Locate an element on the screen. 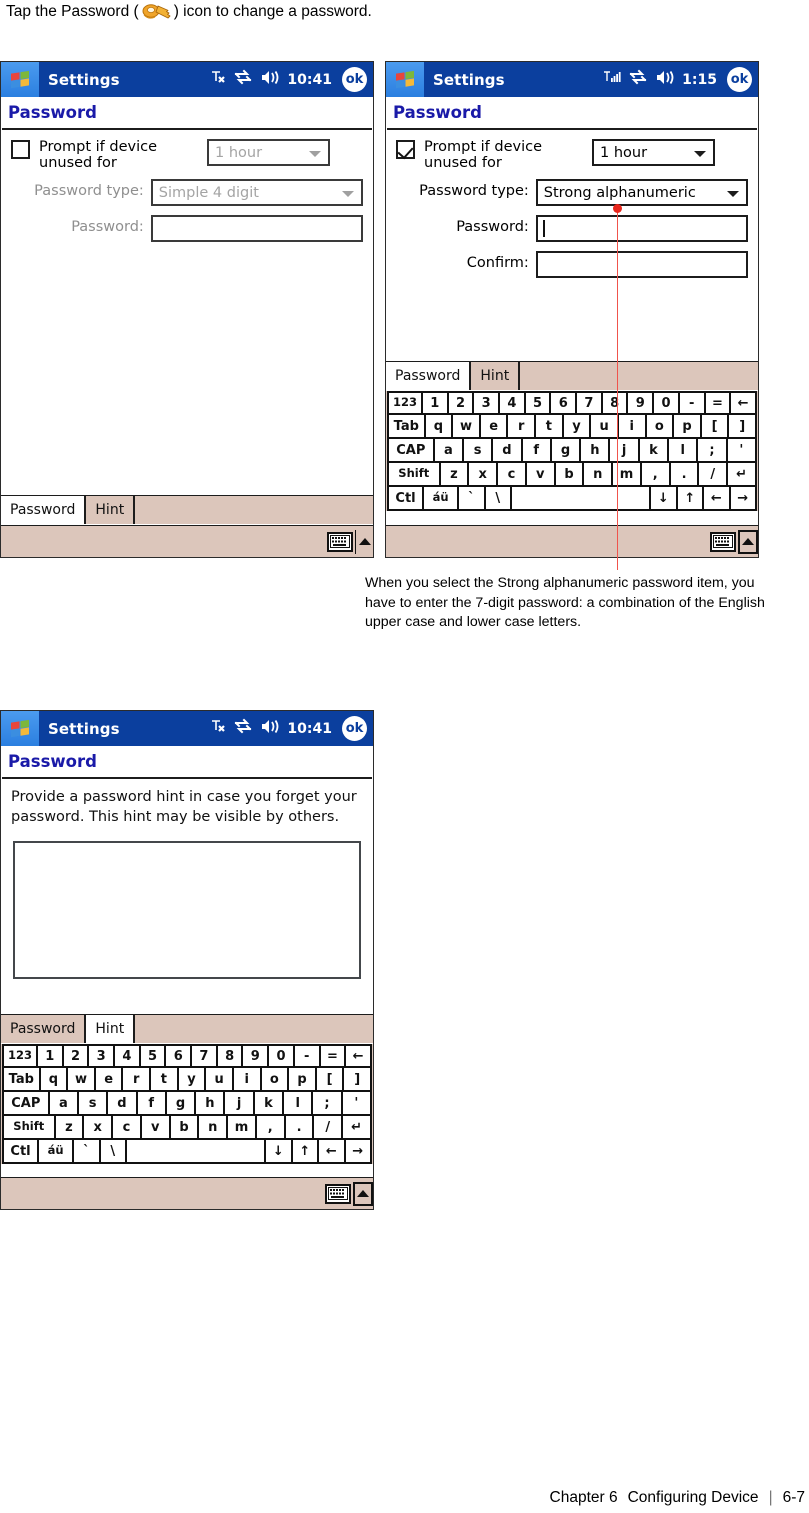 The image size is (809, 1513). key-c: c is located at coordinates (511, 474).